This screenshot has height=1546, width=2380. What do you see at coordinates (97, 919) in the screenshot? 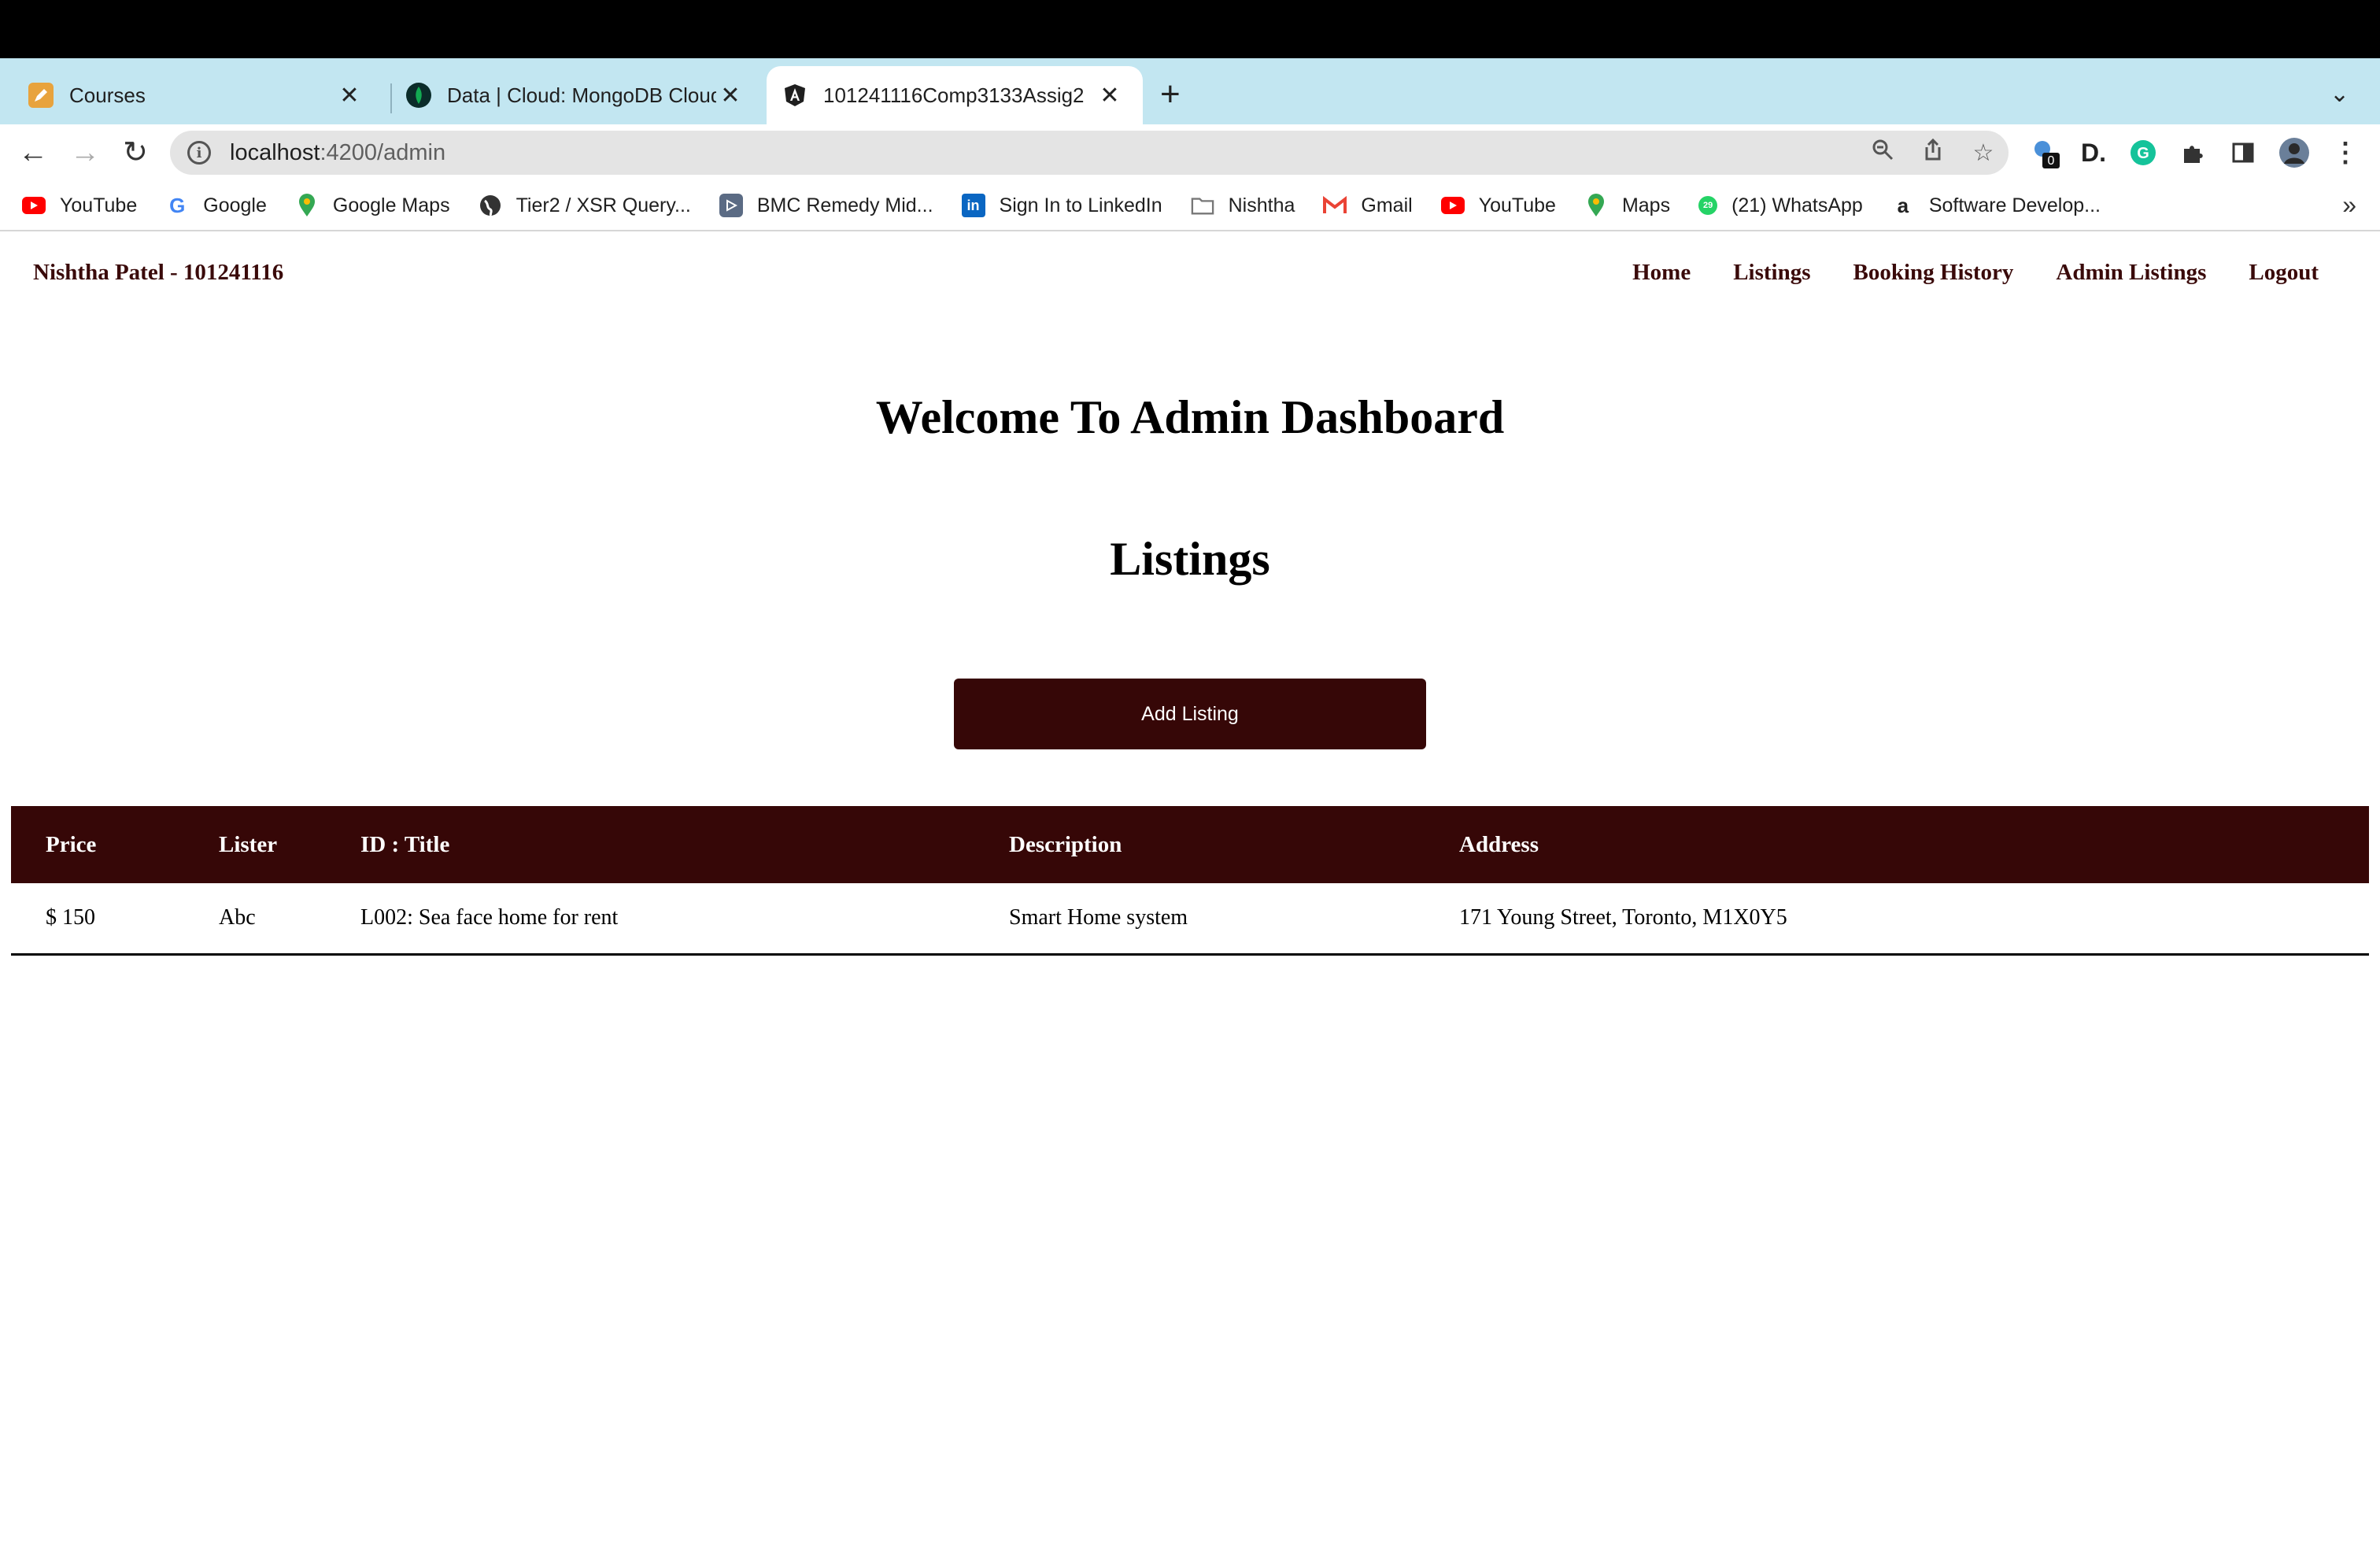
I see `cell-price: $ 150` at bounding box center [97, 919].